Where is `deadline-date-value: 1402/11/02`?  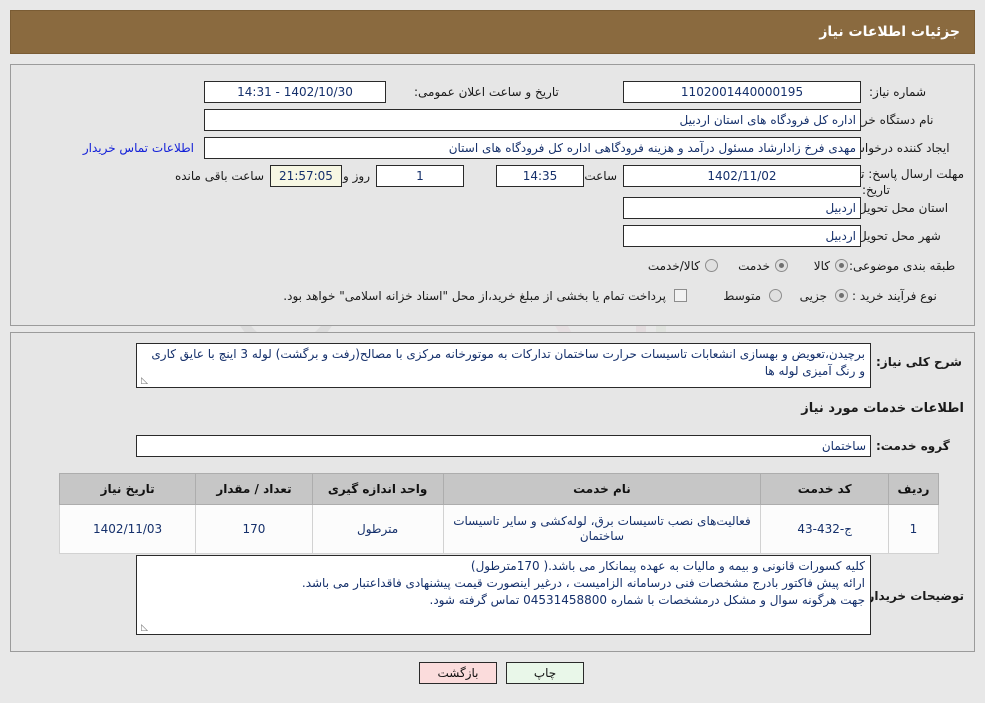 deadline-date-value: 1402/11/02 is located at coordinates (742, 176).